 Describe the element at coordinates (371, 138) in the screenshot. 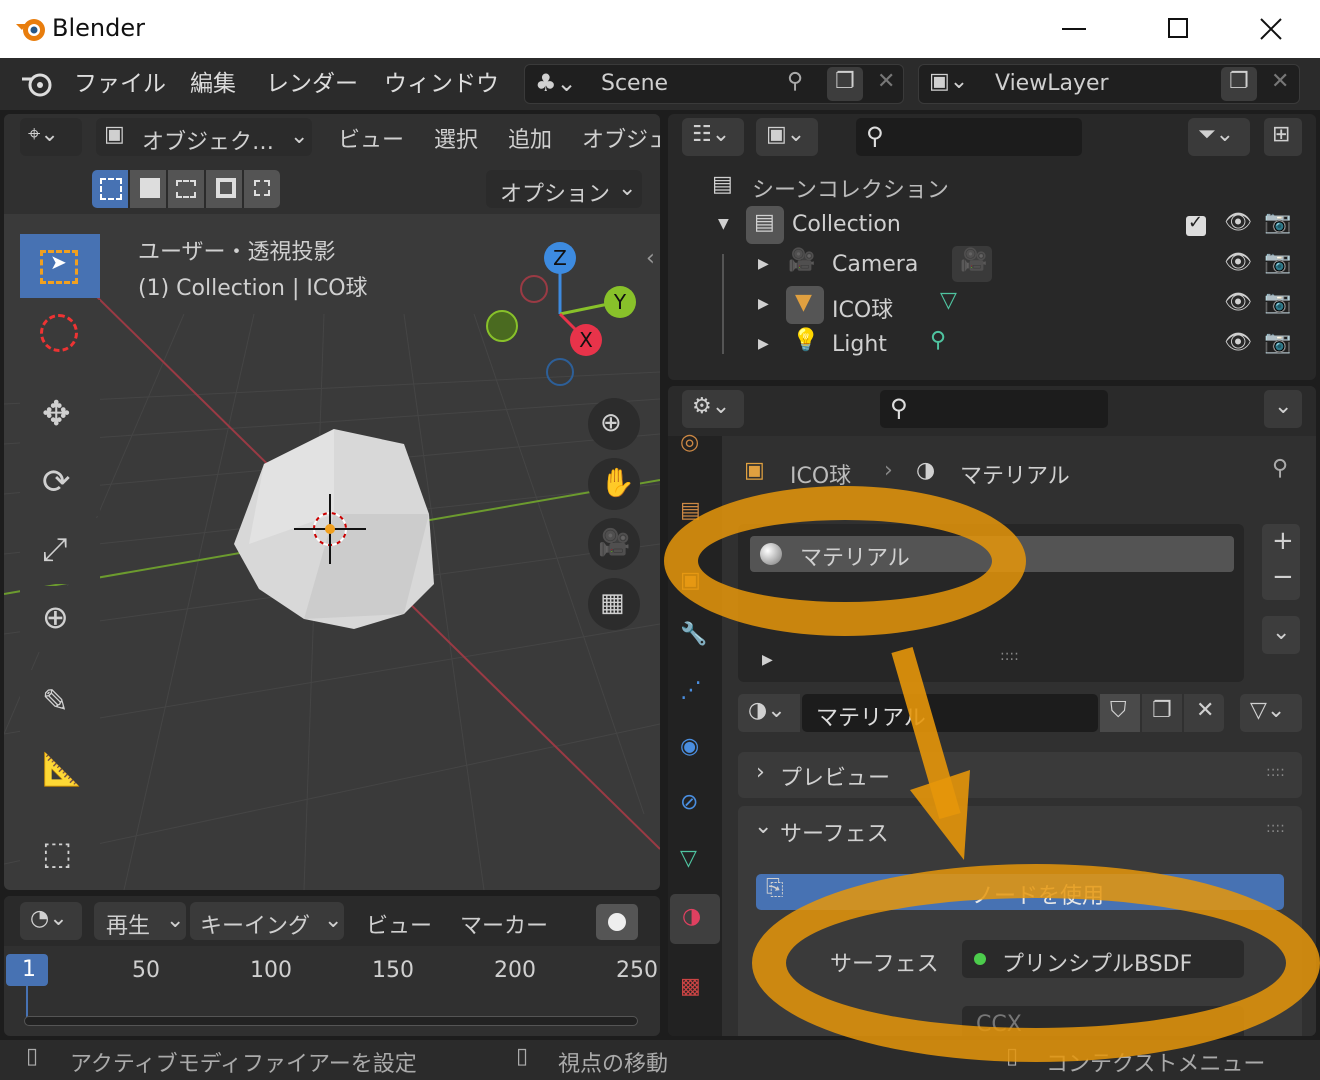

I see `viewport-menu-view: ビュー` at that location.